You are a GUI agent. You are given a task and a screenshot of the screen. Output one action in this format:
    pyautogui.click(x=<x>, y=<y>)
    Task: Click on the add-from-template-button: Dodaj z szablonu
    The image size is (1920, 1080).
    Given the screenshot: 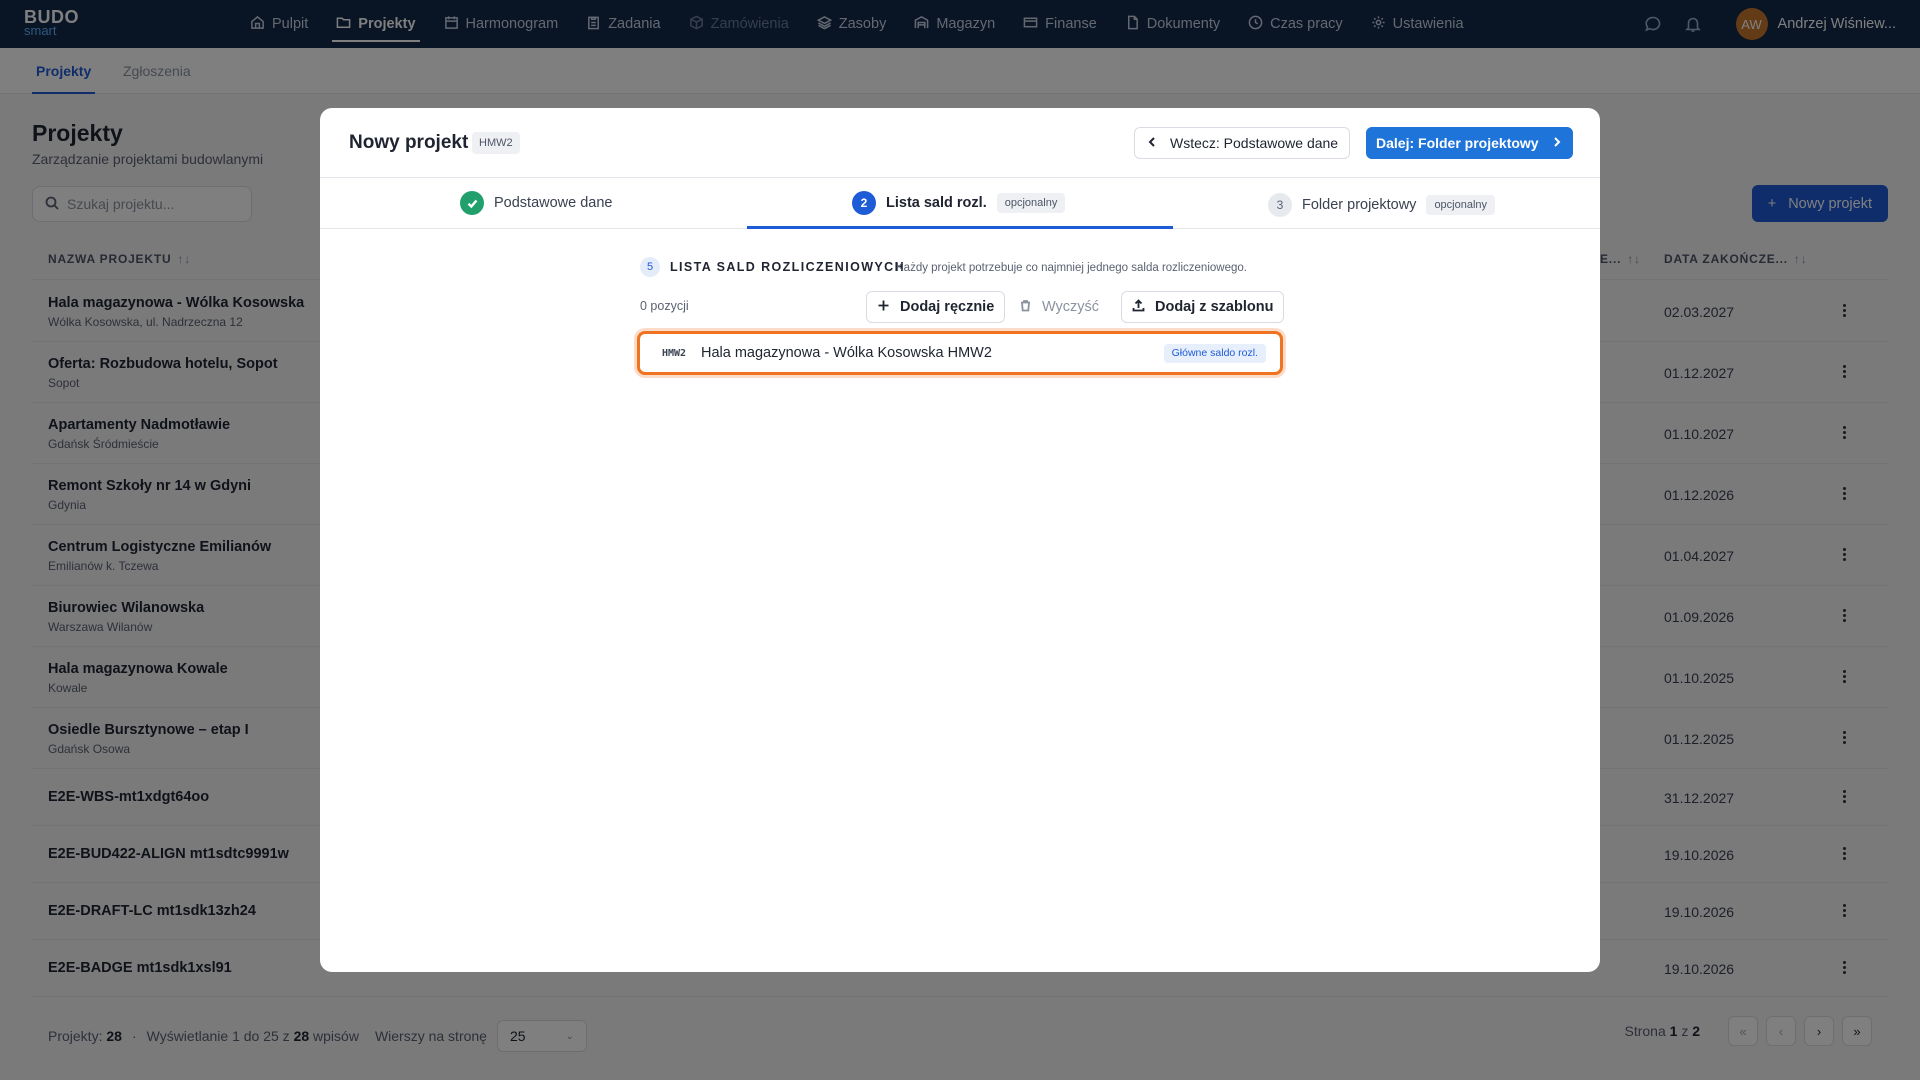 What is the action you would take?
    pyautogui.click(x=1203, y=307)
    